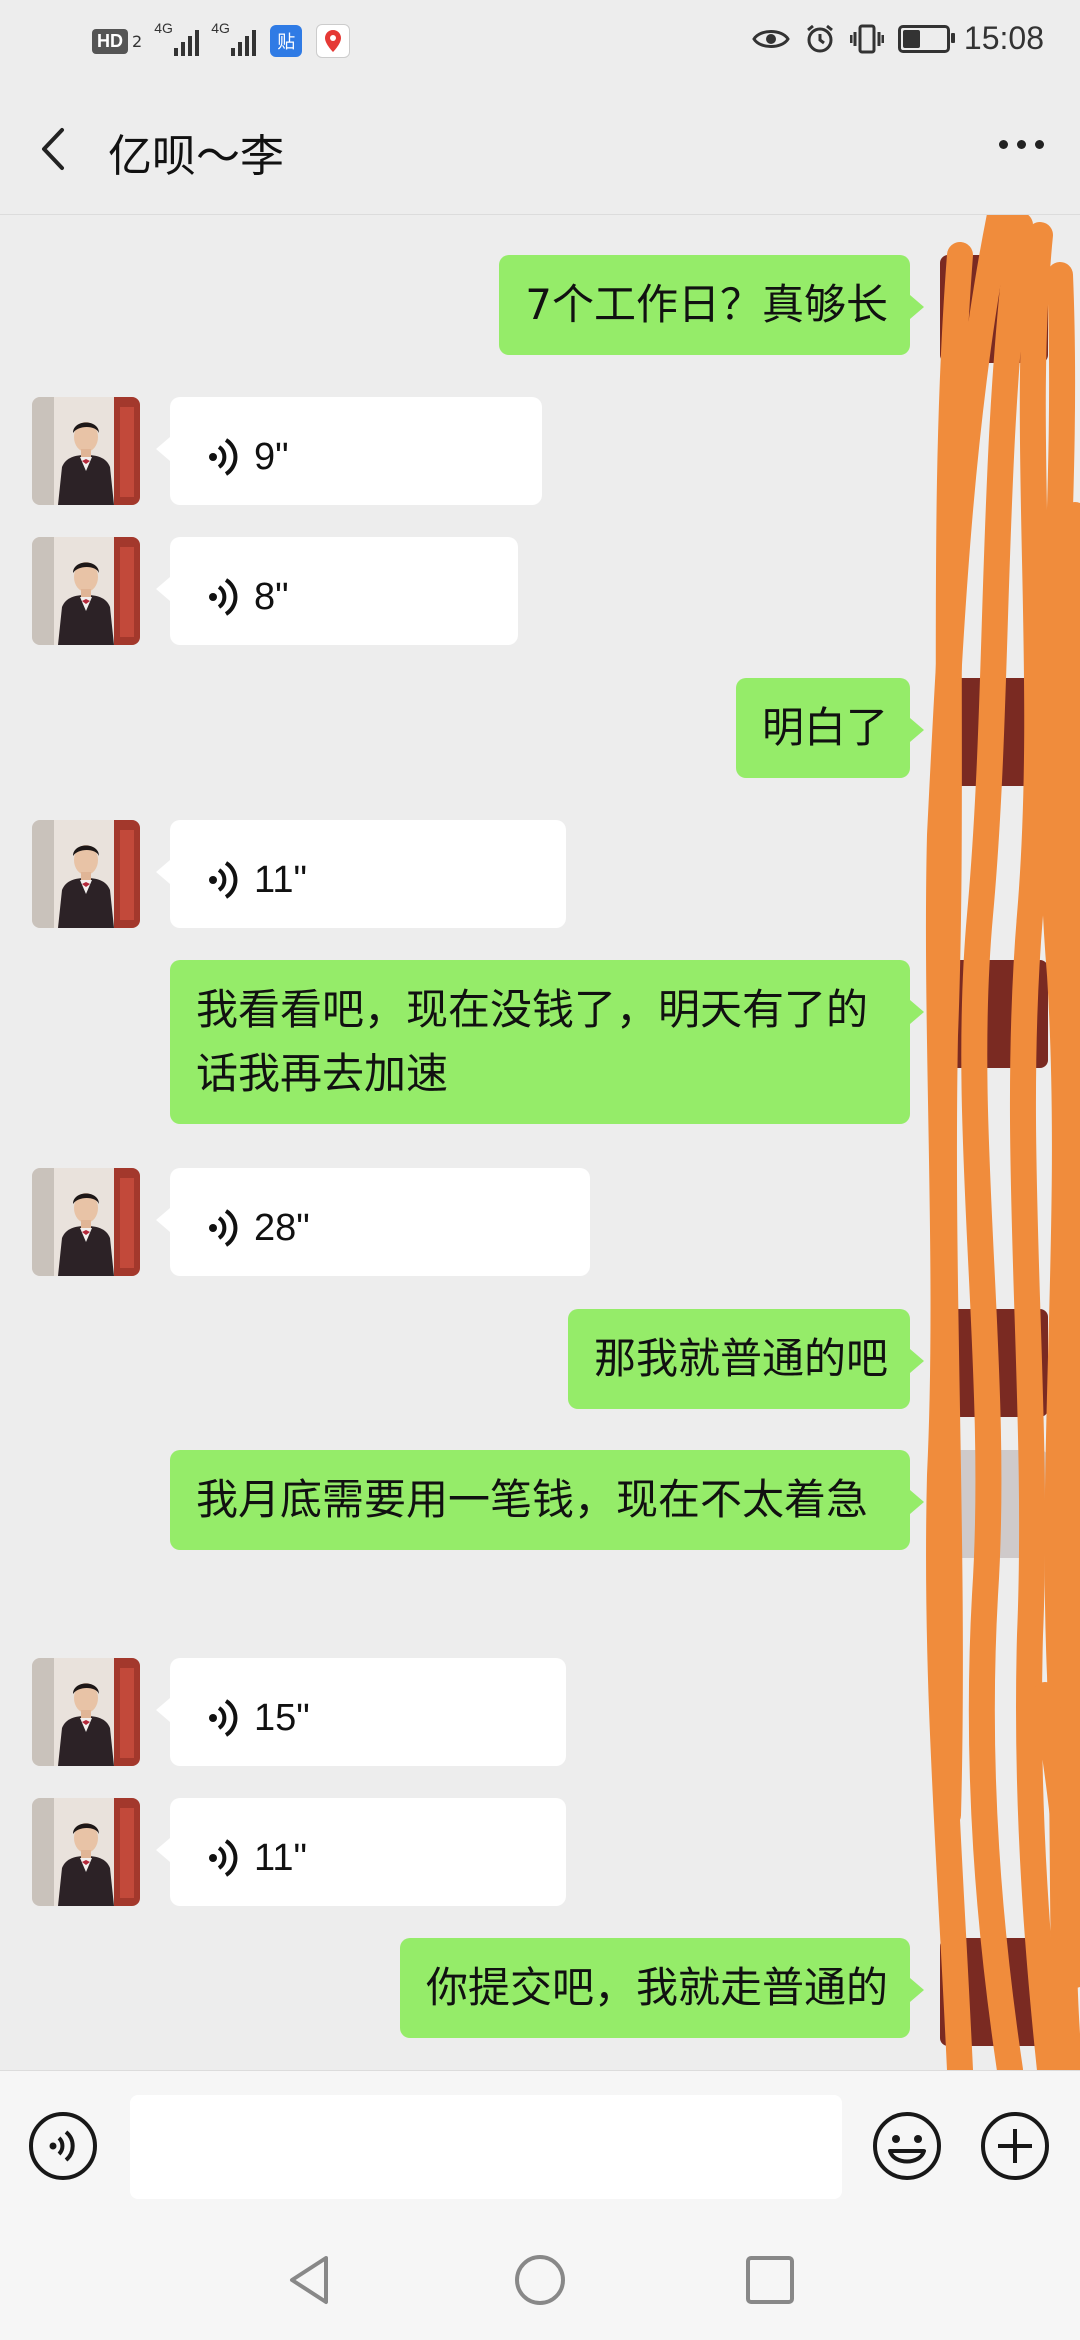  What do you see at coordinates (866, 38) in the screenshot?
I see `vibrate-icon` at bounding box center [866, 38].